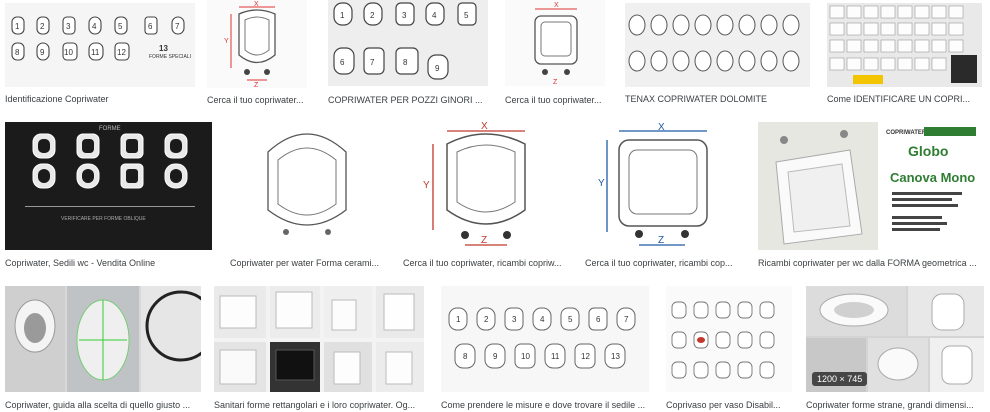  I want to click on square-seat-diagram: X Z, so click(556, 44).